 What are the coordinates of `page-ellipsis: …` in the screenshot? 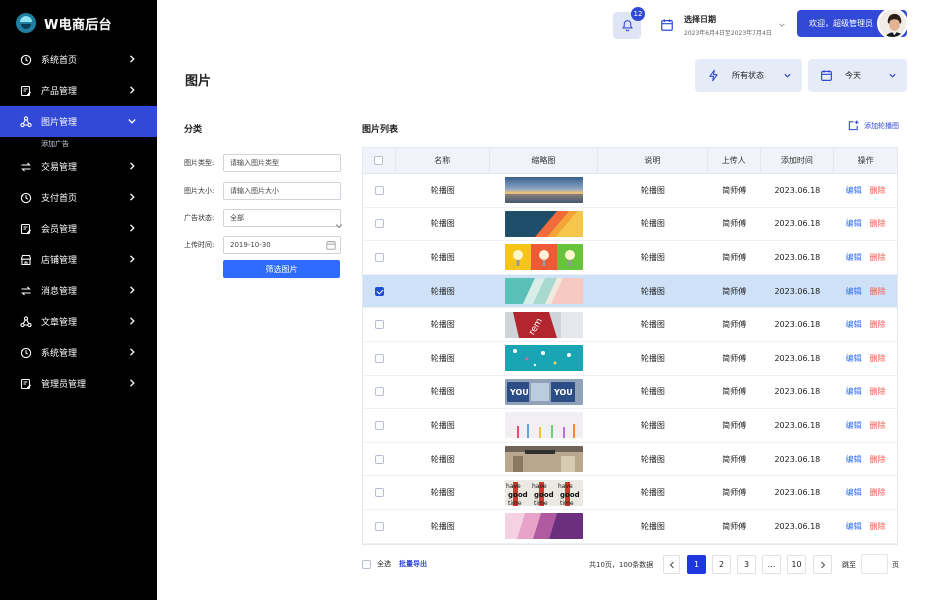 It's located at (771, 564).